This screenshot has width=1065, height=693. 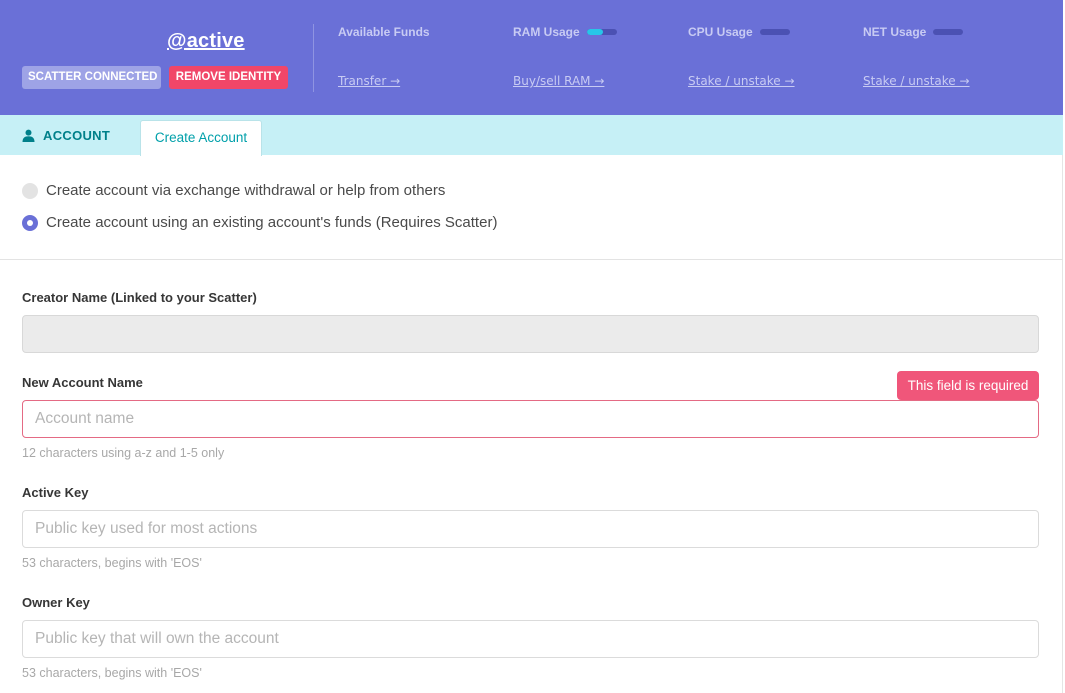 I want to click on scatter-connected-badge: SCATTER CONNECTED, so click(x=91, y=77).